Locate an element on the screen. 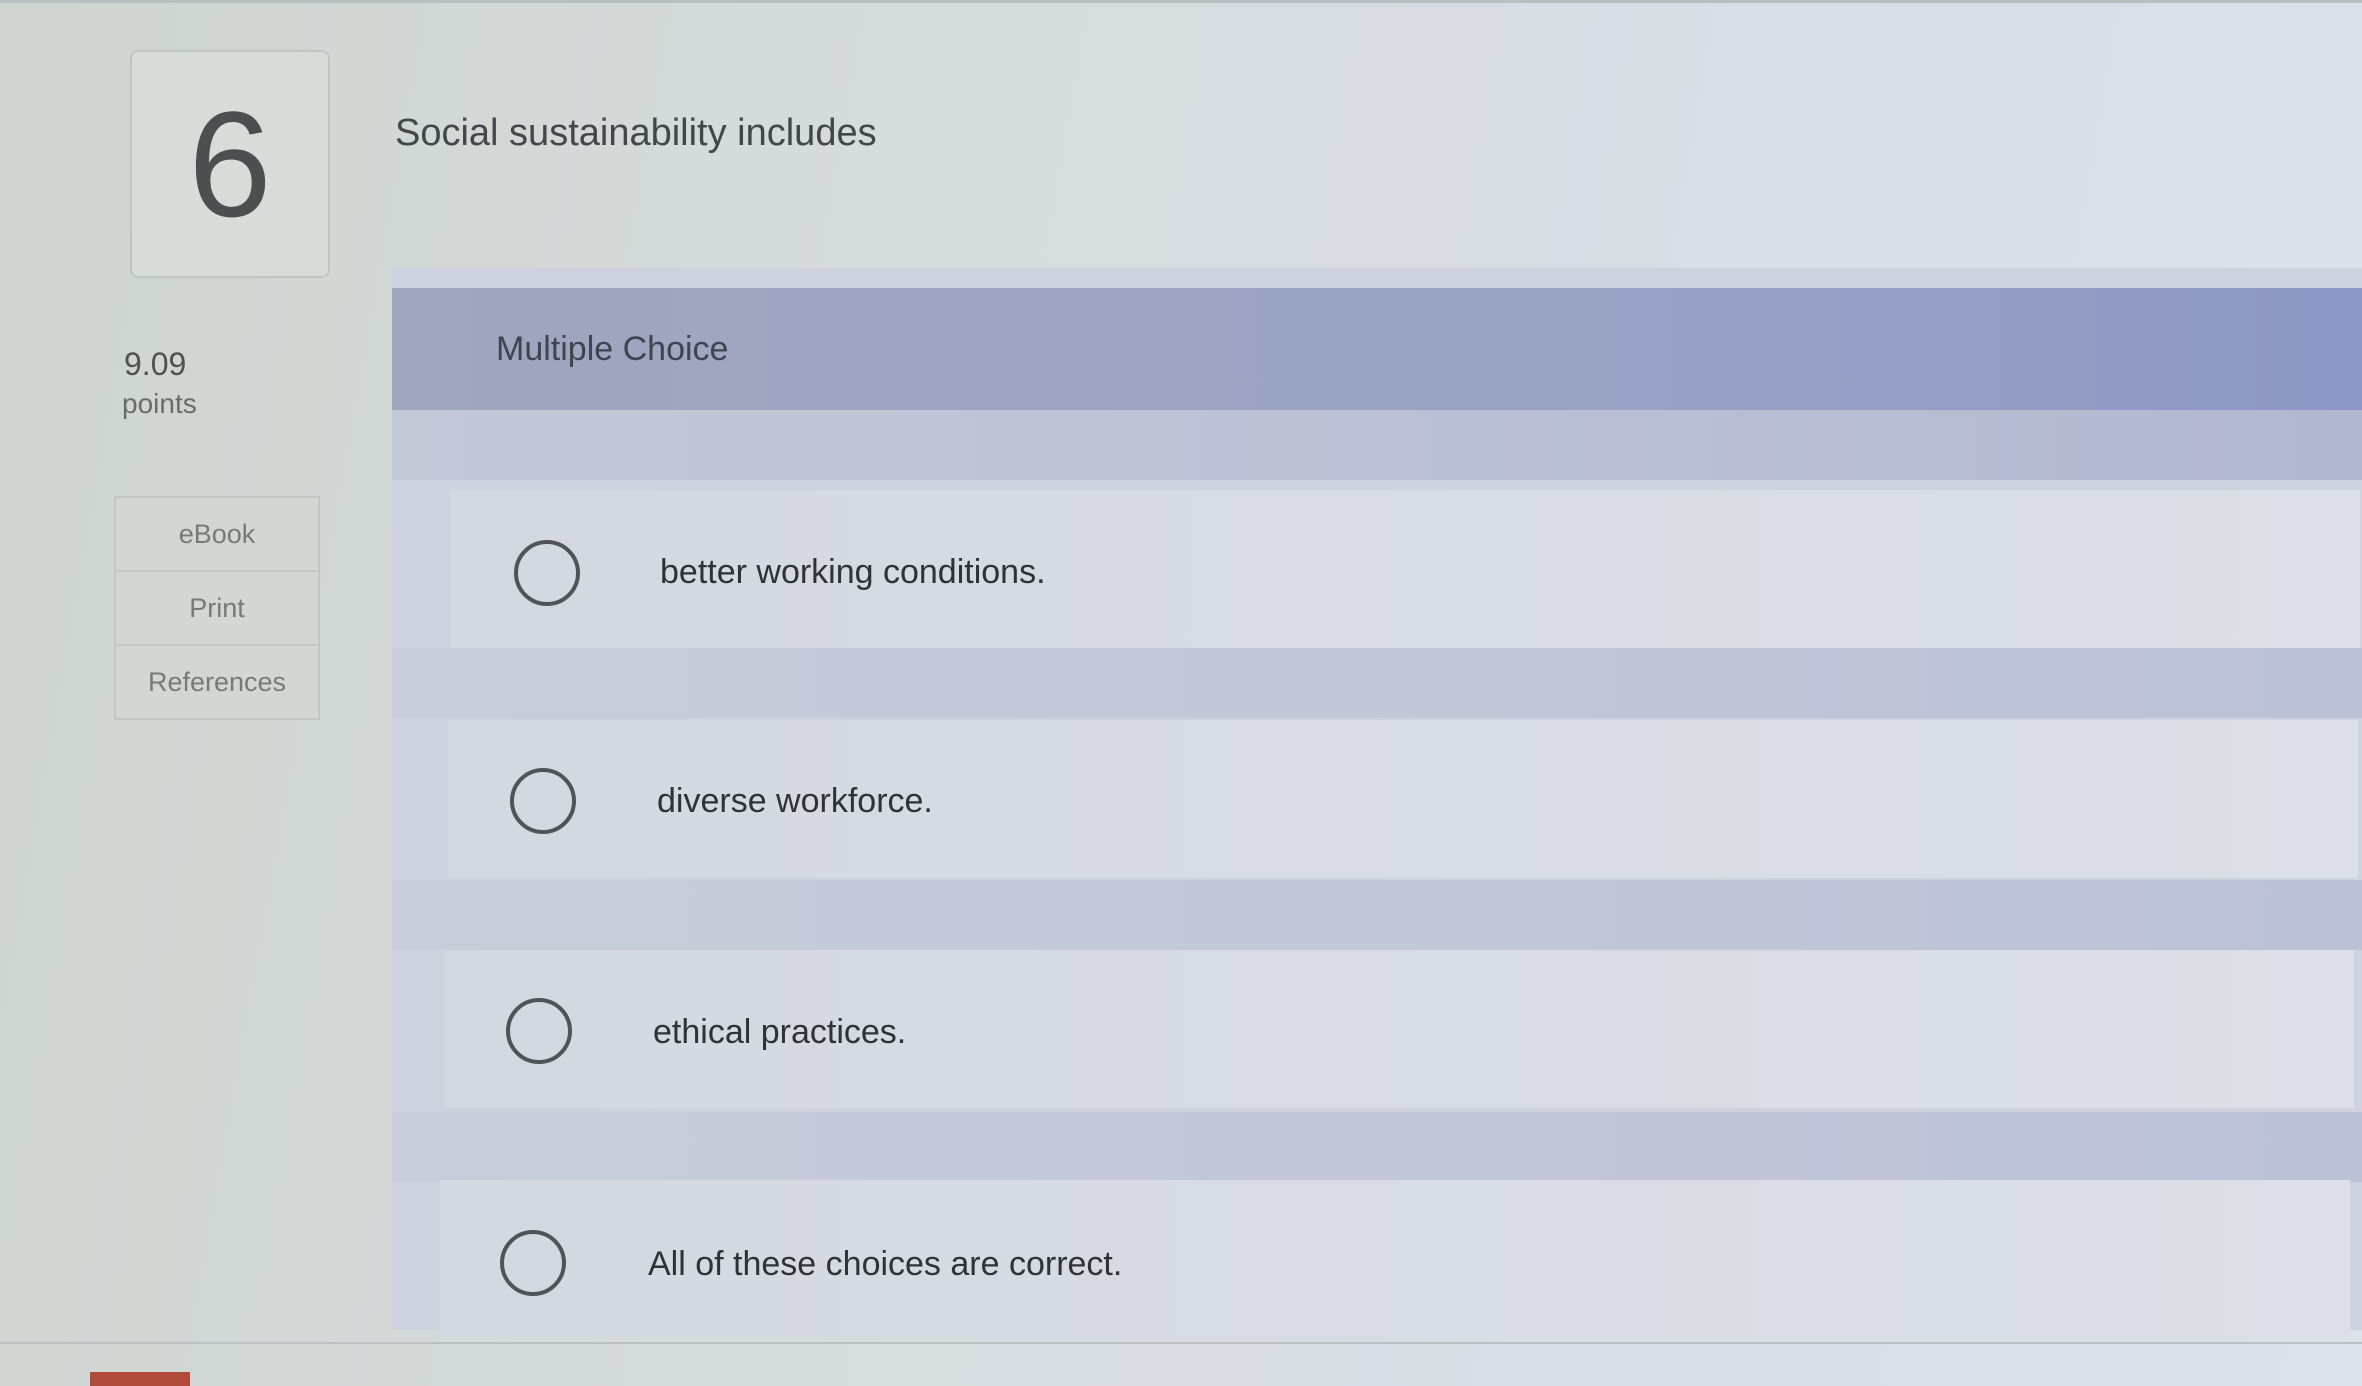  choice-label-4: All of these choices are correct. is located at coordinates (885, 1264).